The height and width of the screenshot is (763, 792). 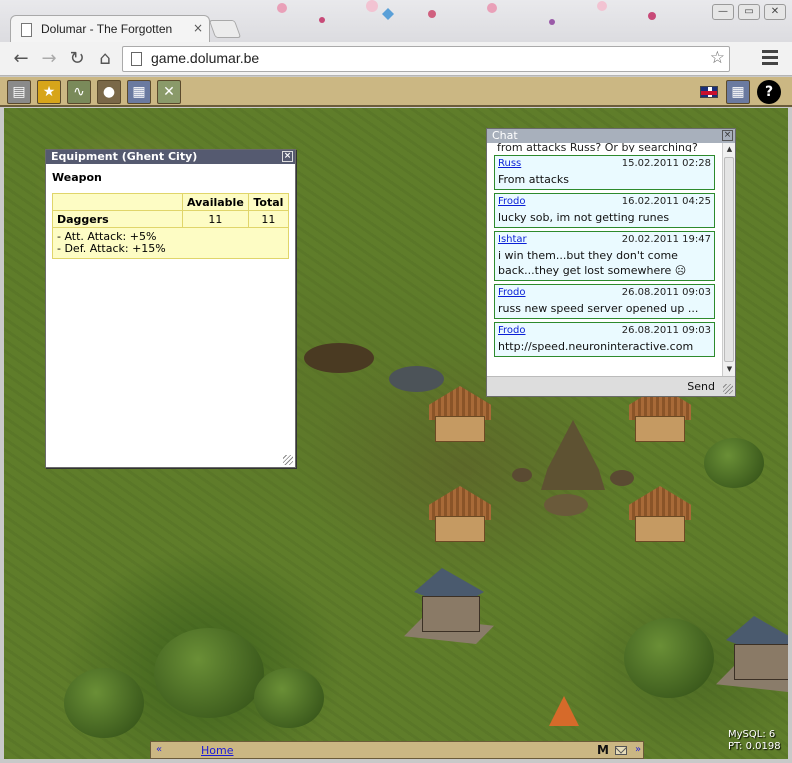 I want to click on buildings-icon: ▤, so click(x=19, y=92).